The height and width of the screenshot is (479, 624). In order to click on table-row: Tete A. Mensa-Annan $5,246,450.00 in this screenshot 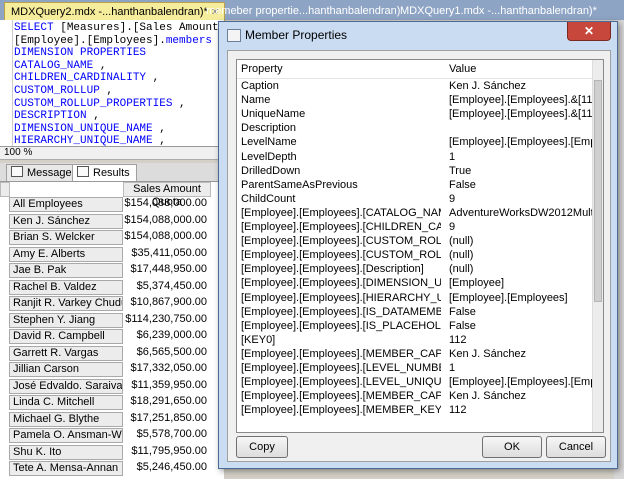, I will do `click(112, 468)`.